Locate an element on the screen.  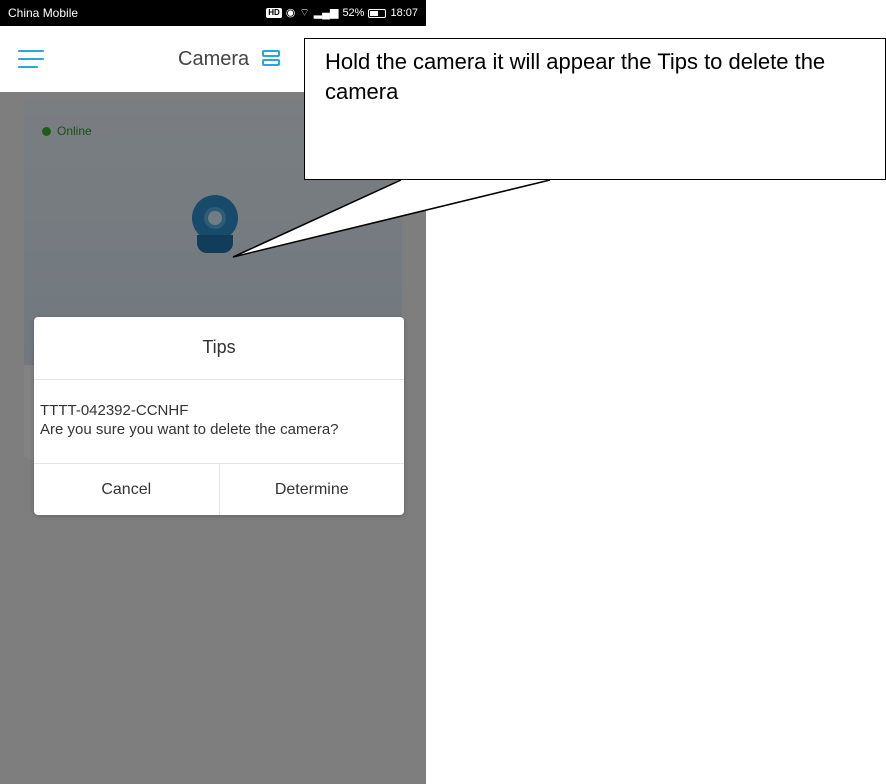
status-bar: China Mobile HD ◉ ⌔ ▂▄▆ 52% 18:07 is located at coordinates (213, 13).